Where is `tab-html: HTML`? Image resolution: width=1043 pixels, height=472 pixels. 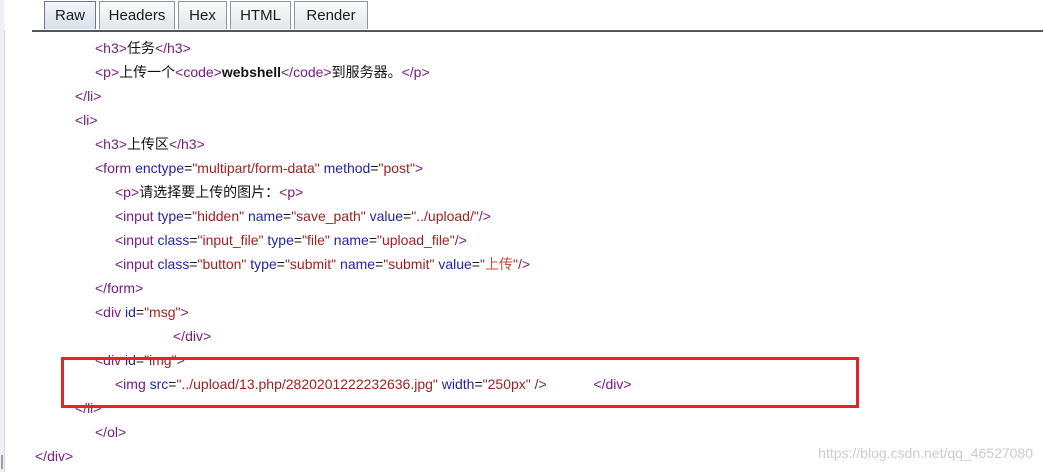
tab-html: HTML is located at coordinates (260, 15).